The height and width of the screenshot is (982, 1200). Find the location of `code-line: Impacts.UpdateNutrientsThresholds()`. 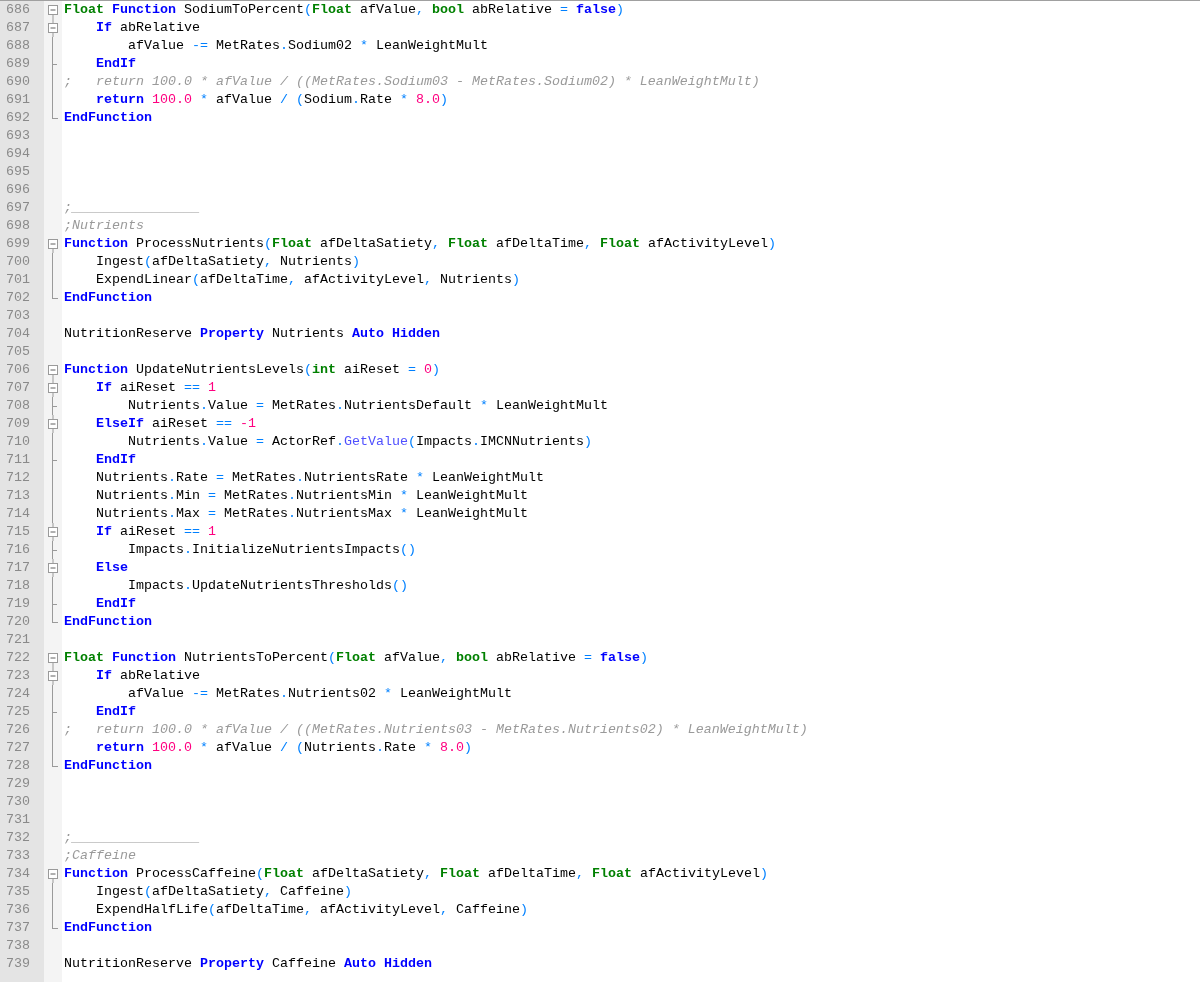

code-line: Impacts.UpdateNutrientsThresholds() is located at coordinates (267, 585).